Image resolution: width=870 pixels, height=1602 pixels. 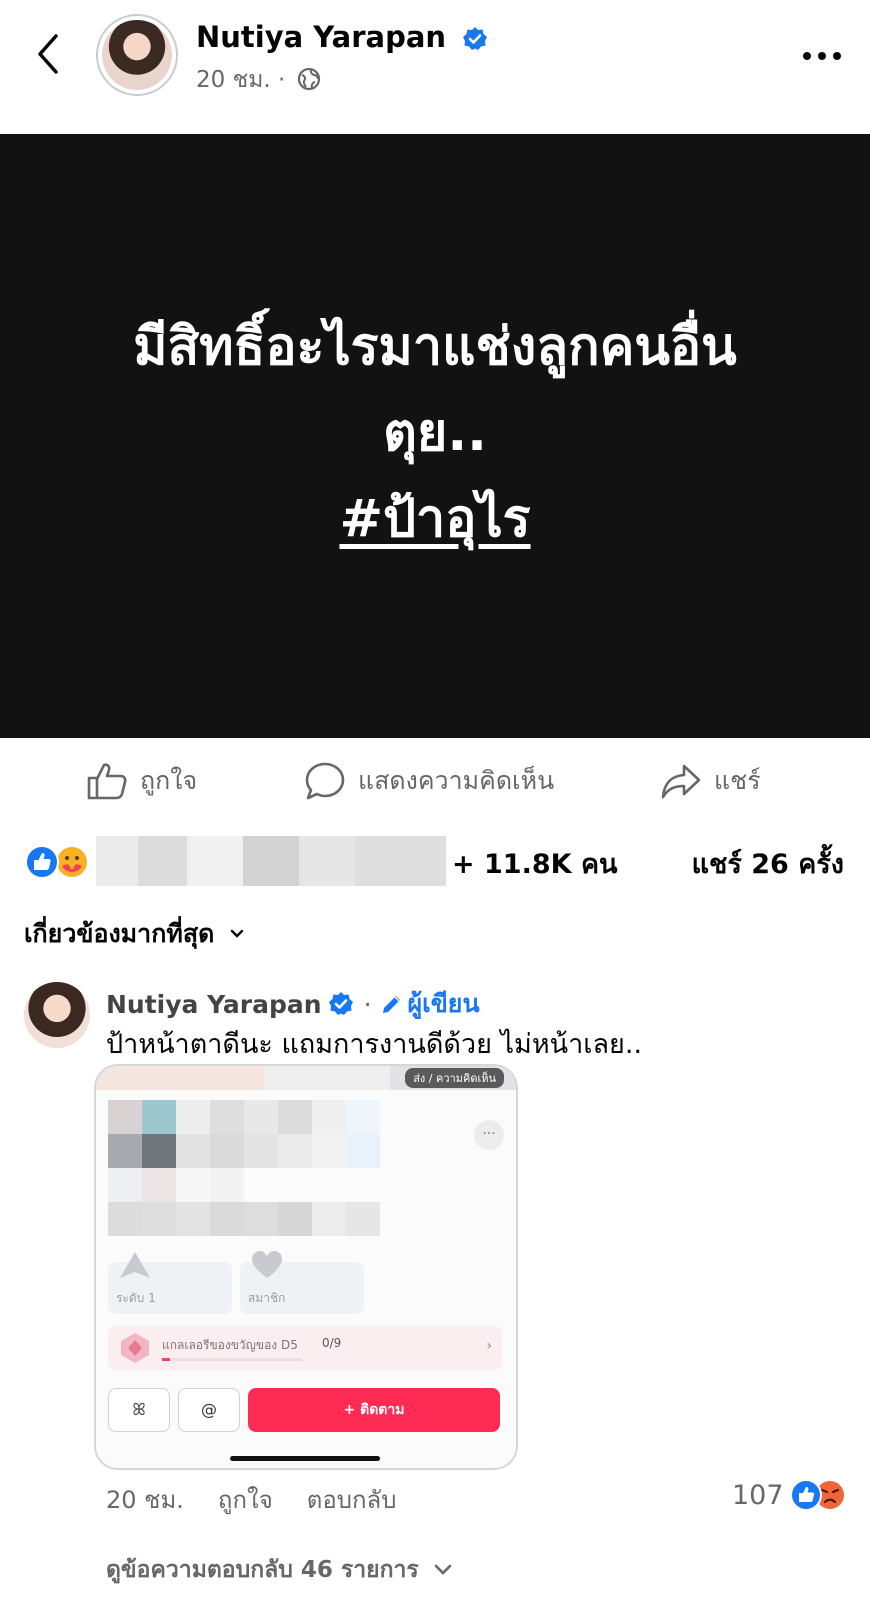 I want to click on level-card: ระดับ 1, so click(x=170, y=1283).